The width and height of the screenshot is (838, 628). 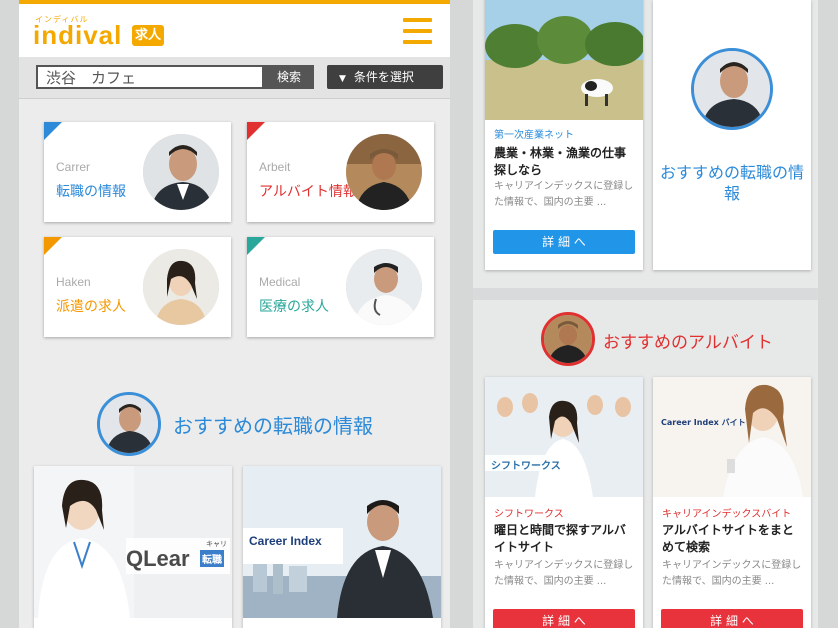 What do you see at coordinates (732, 135) in the screenshot?
I see `recommended-career-link: おすすめの転職の情報` at bounding box center [732, 135].